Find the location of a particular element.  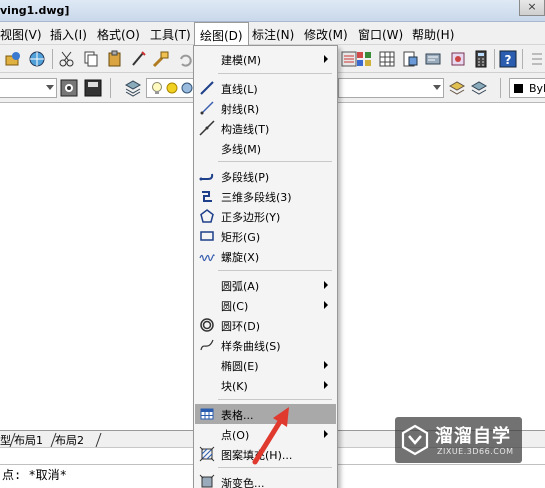

menu-view: 视图(V) is located at coordinates (21, 34).